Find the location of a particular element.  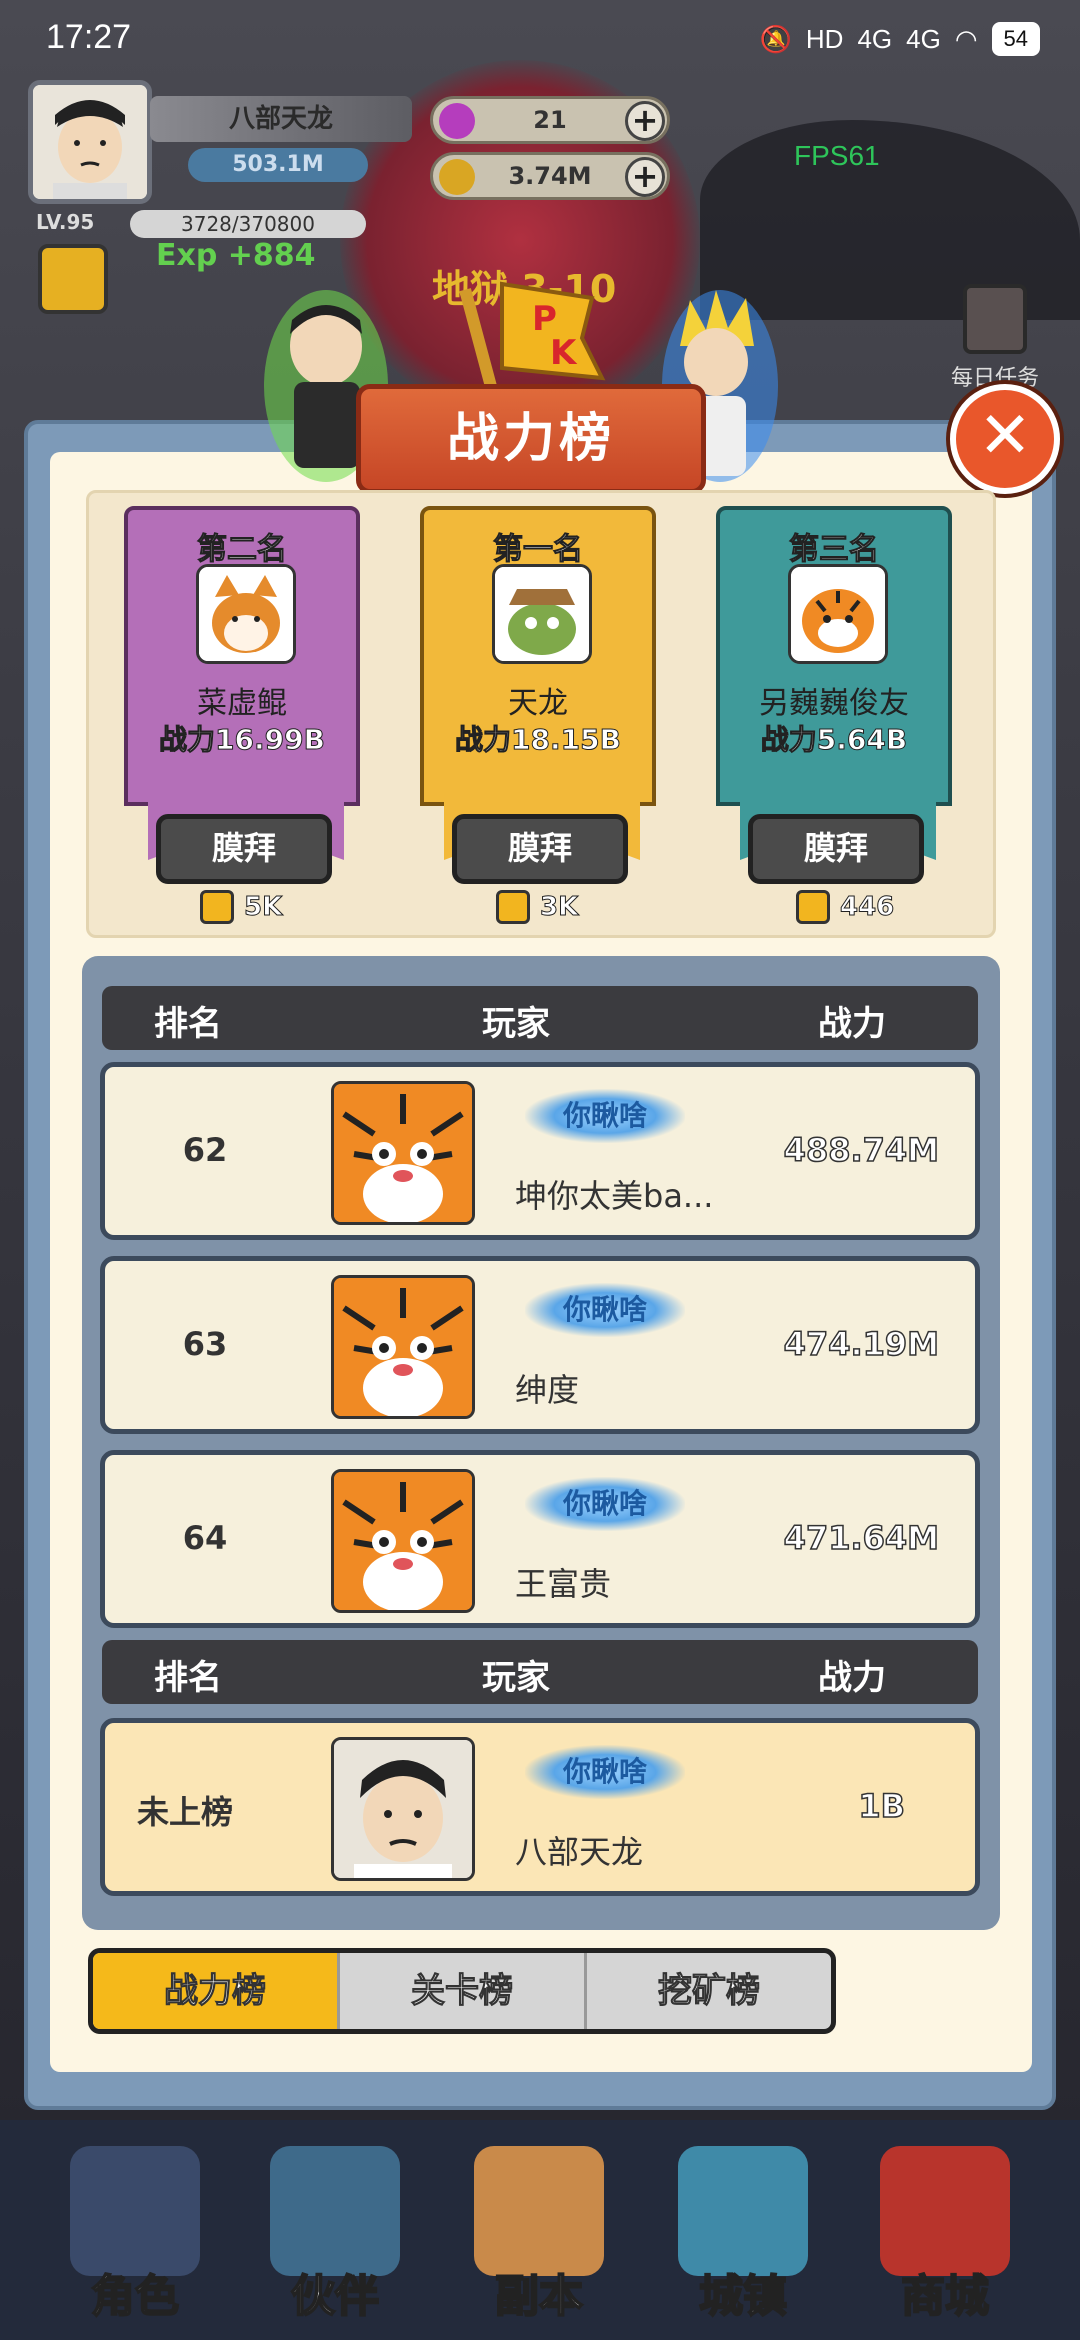

table-row: 64 你瞅啥 王富贵 471.64M is located at coordinates (540, 1539).